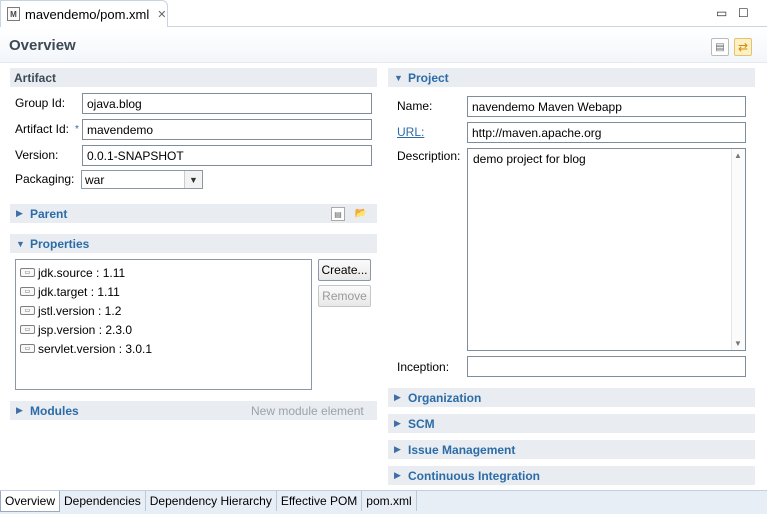 This screenshot has height=514, width=767. What do you see at coordinates (54, 410) in the screenshot?
I see `modules-section-label: Modules` at bounding box center [54, 410].